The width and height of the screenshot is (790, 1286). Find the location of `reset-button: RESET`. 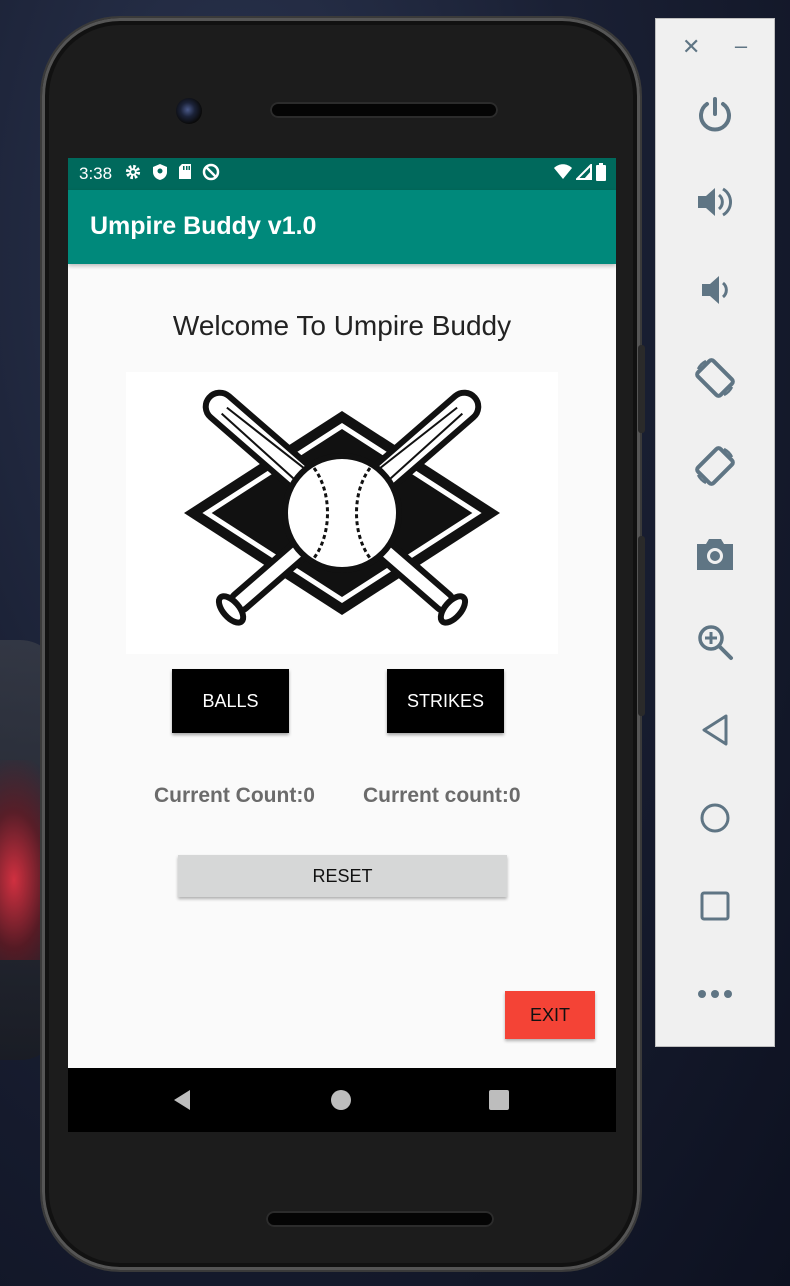

reset-button: RESET is located at coordinates (342, 876).